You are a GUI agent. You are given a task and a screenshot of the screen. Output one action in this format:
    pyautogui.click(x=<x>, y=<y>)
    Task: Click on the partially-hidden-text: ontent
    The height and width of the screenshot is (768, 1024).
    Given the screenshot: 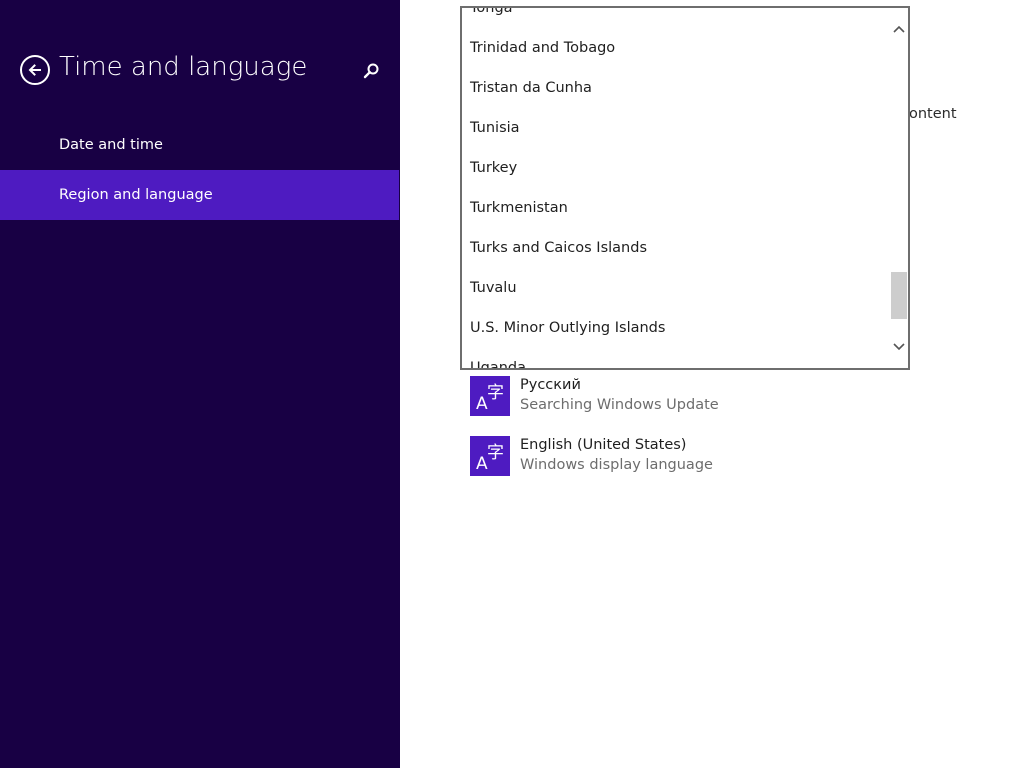 What is the action you would take?
    pyautogui.click(x=933, y=114)
    